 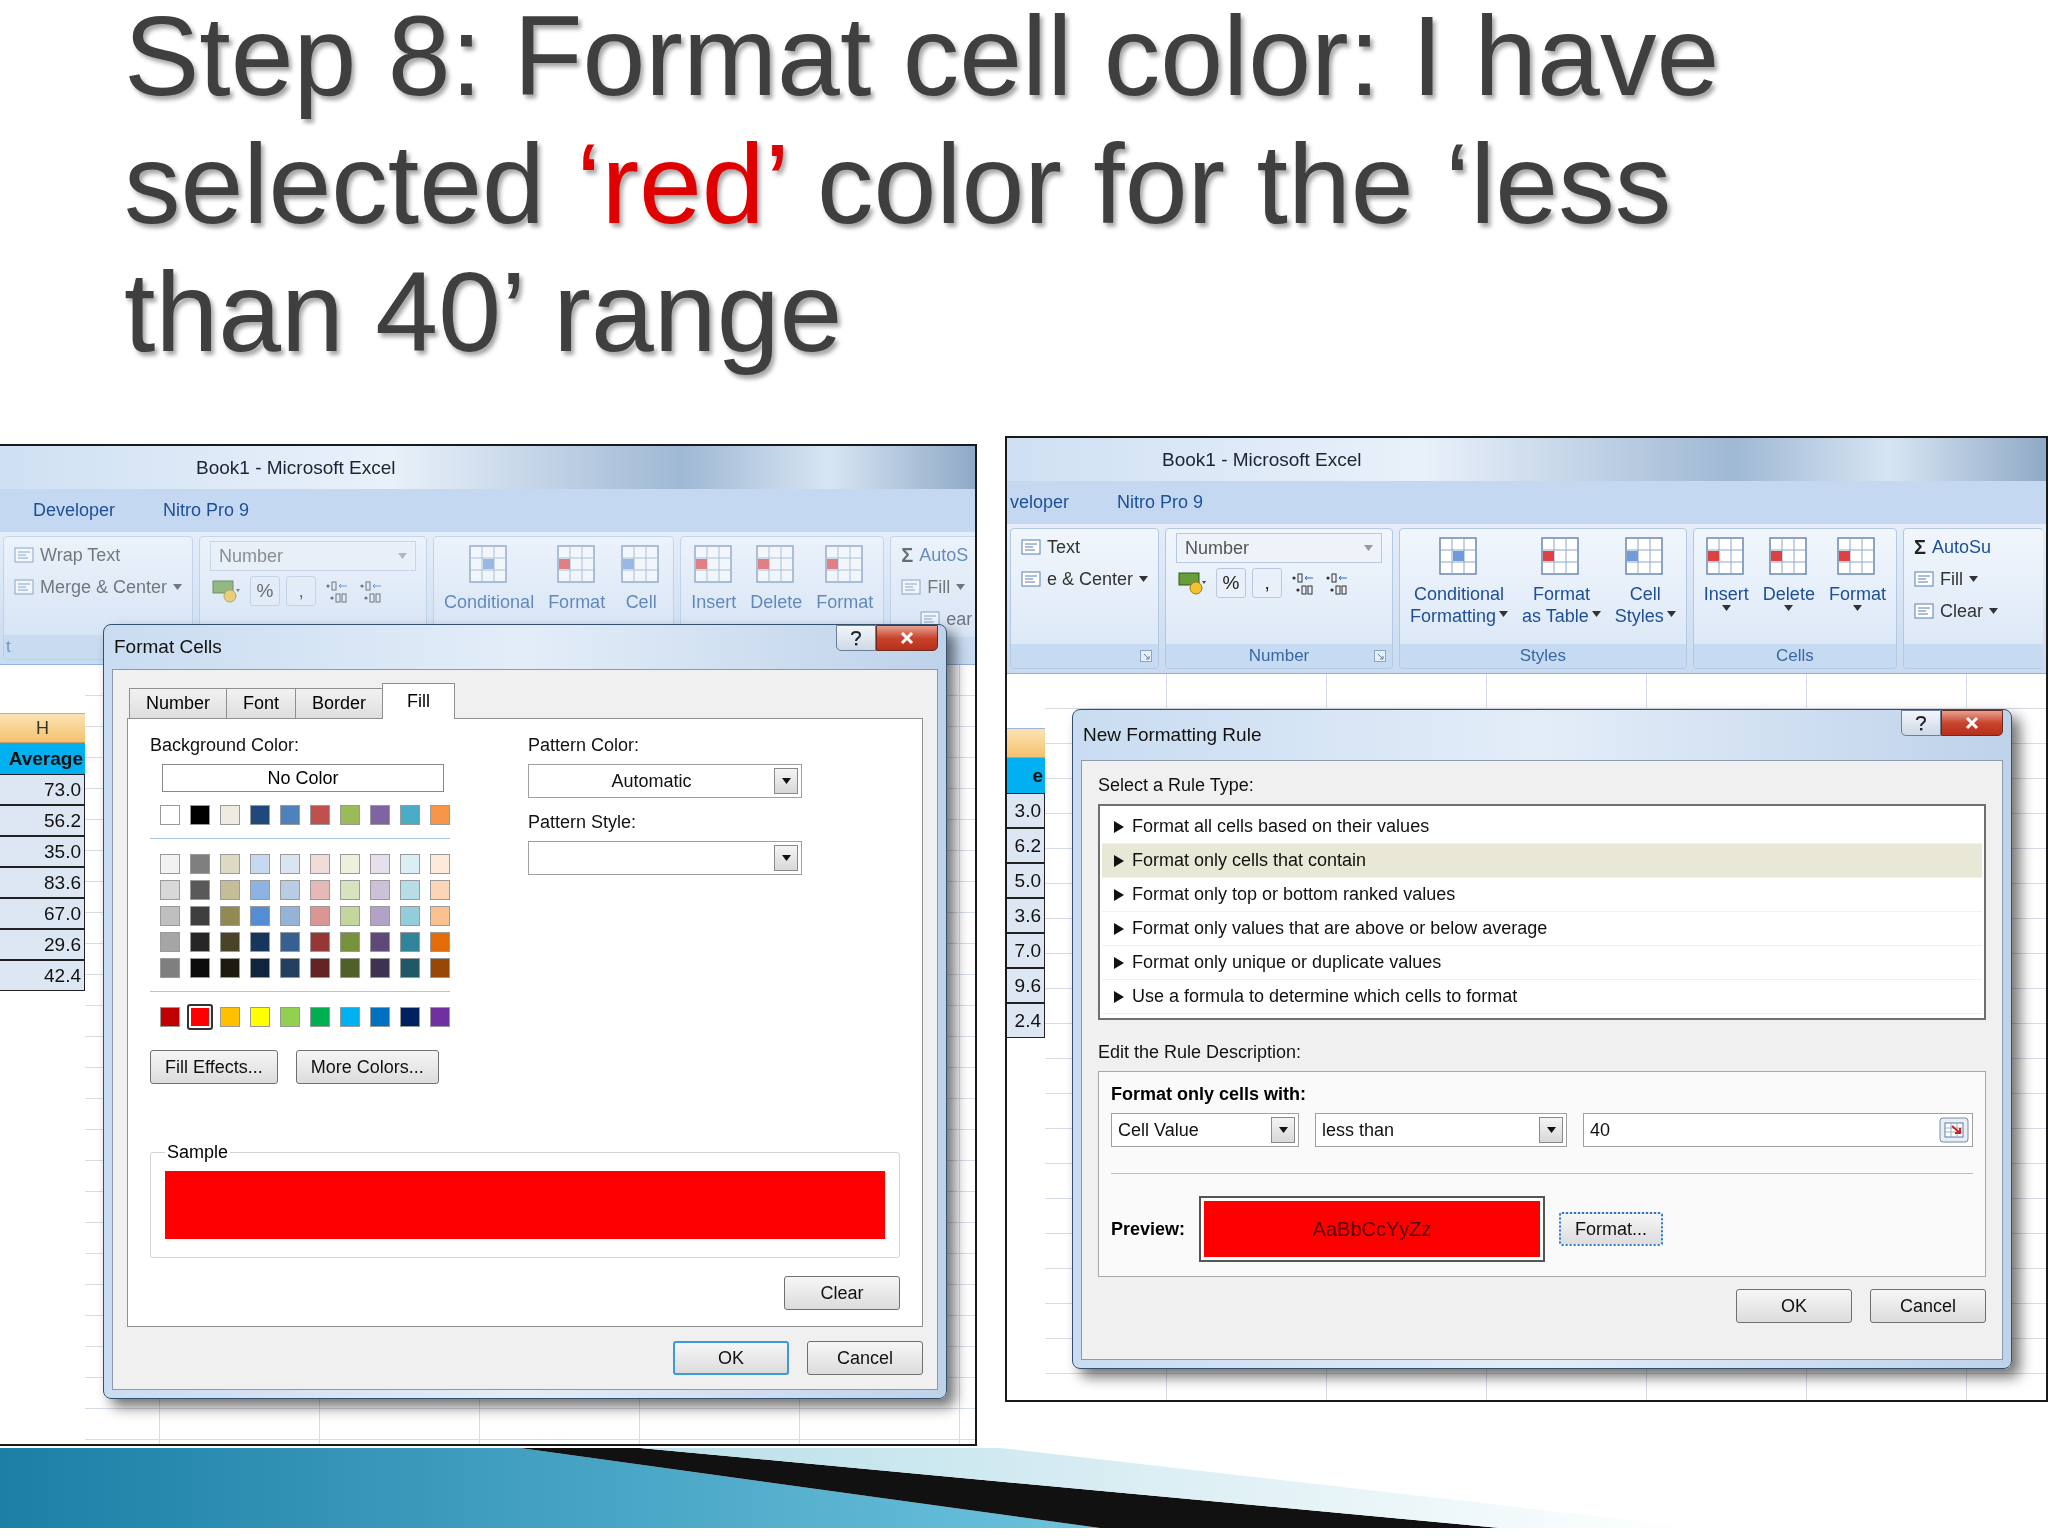 What do you see at coordinates (842, 1293) in the screenshot?
I see `clear-button: Clear` at bounding box center [842, 1293].